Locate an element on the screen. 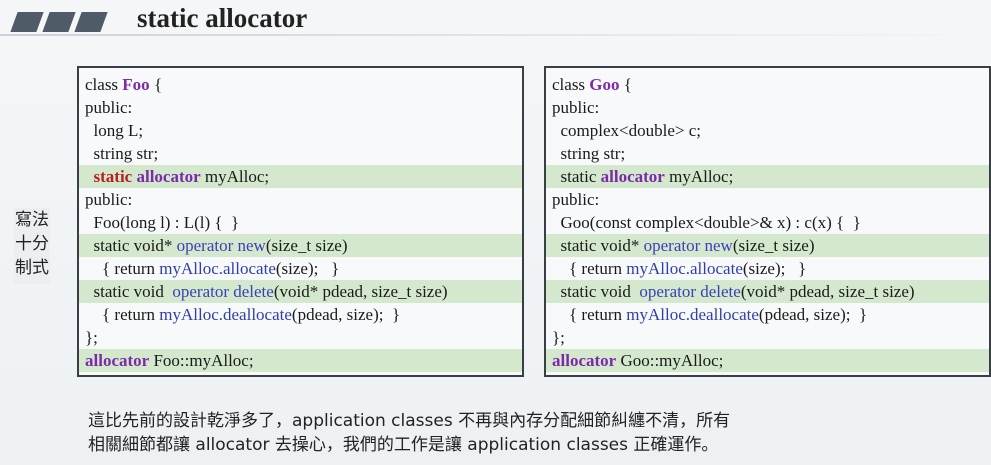 The width and height of the screenshot is (991, 465). side-label-line: 十分 is located at coordinates (32, 244).